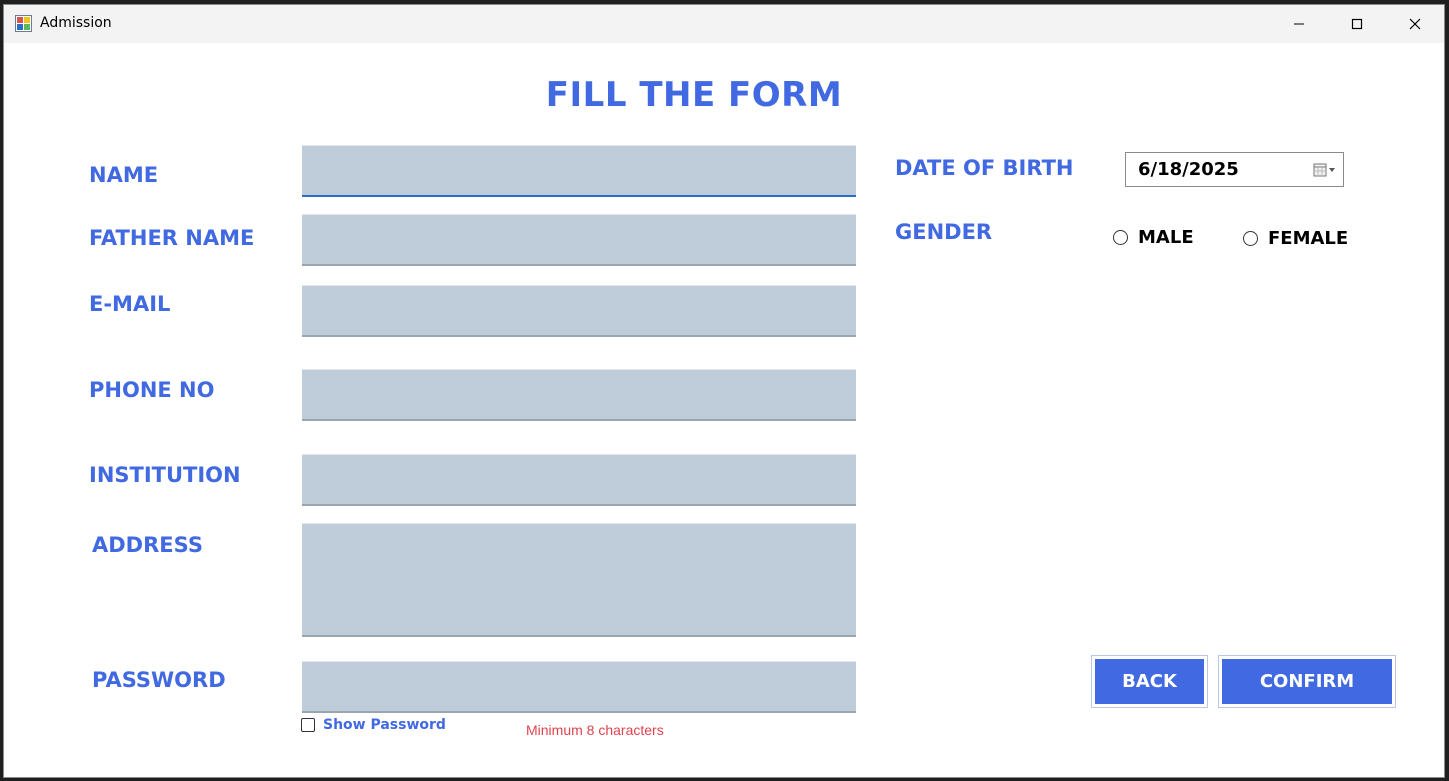 This screenshot has width=1449, height=781. What do you see at coordinates (152, 390) in the screenshot?
I see `phone-label: PHONE NO` at bounding box center [152, 390].